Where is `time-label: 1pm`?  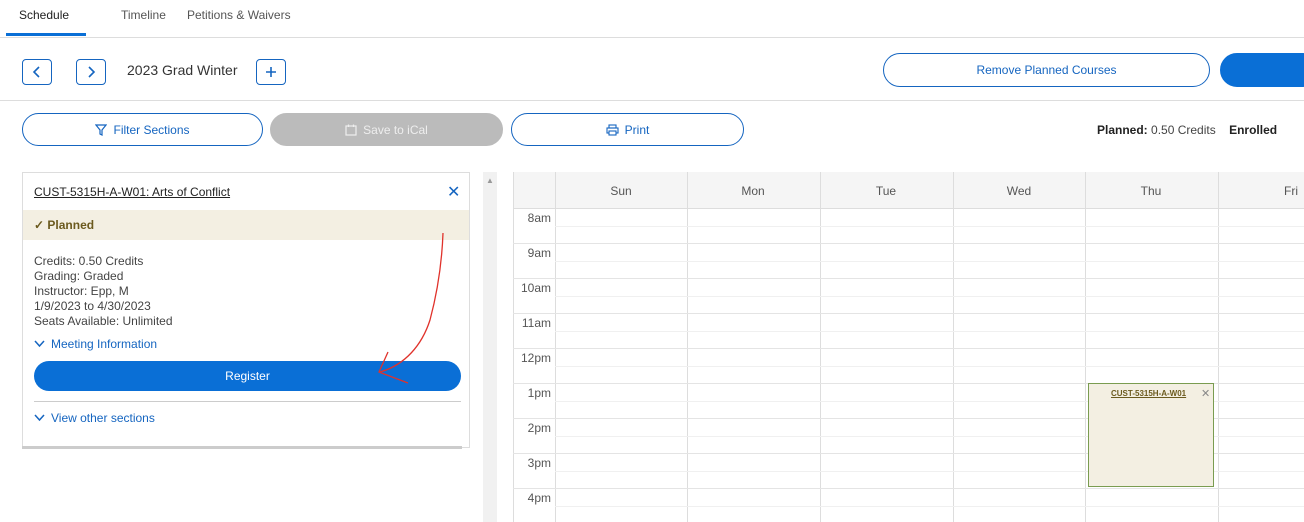
time-label: 1pm is located at coordinates (539, 393).